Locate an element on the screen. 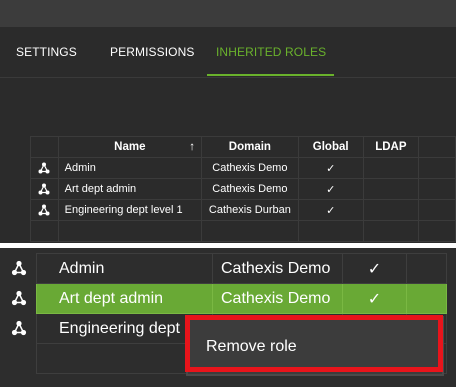 The width and height of the screenshot is (456, 387). column-header-name: Name ↑ is located at coordinates (130, 147).